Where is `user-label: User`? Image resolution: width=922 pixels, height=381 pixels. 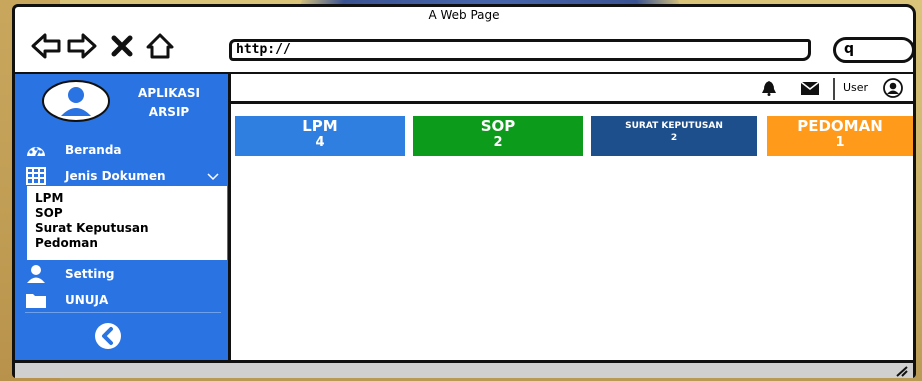
user-label: User is located at coordinates (855, 87).